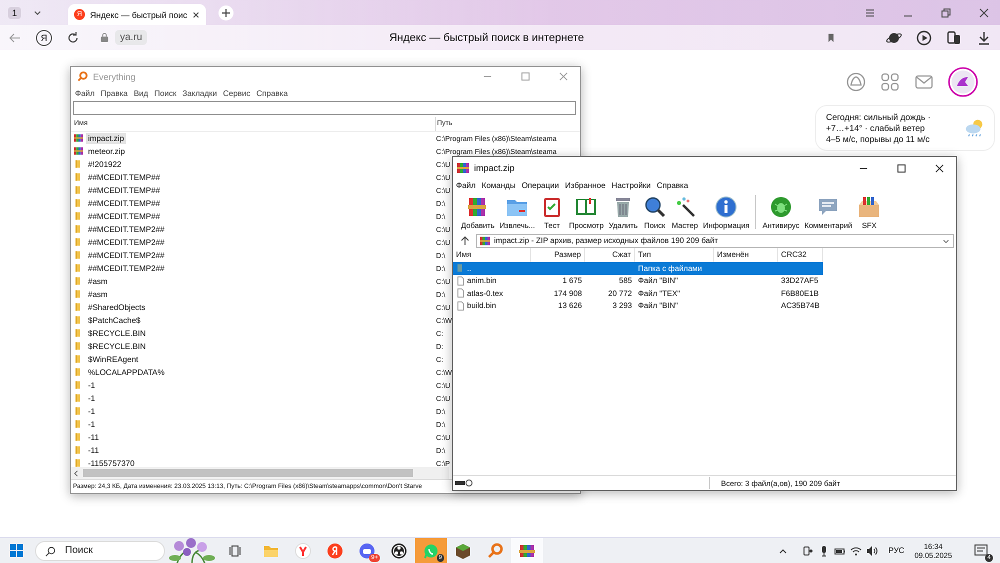 Image resolution: width=1000 pixels, height=563 pixels. Describe the element at coordinates (76, 473) in the screenshot. I see `scroll-left-icon` at that location.